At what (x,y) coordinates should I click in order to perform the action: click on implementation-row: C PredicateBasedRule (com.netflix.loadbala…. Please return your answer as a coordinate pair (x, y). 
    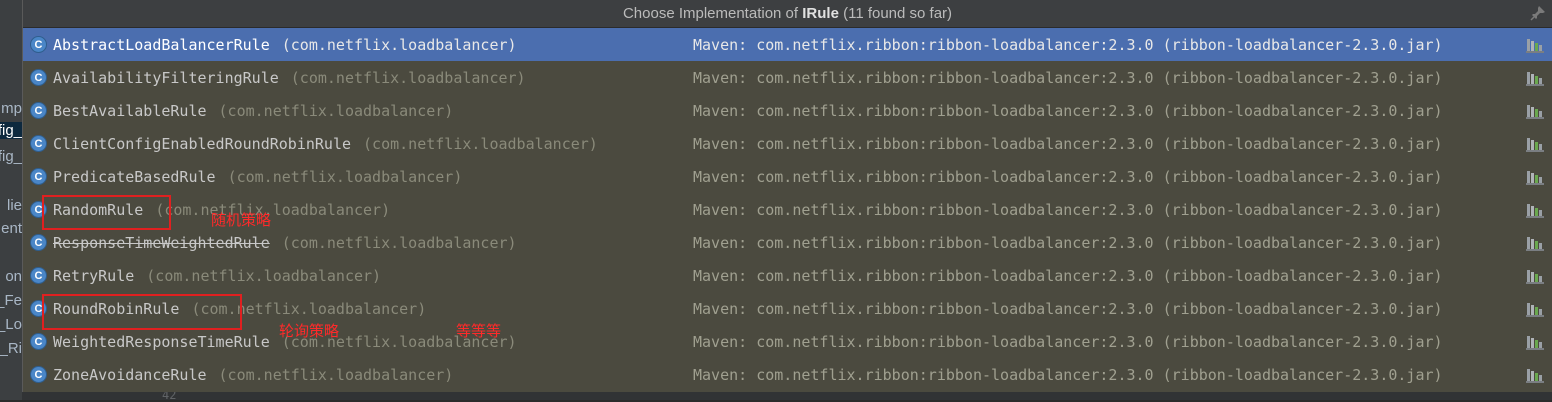
    Looking at the image, I should click on (787, 176).